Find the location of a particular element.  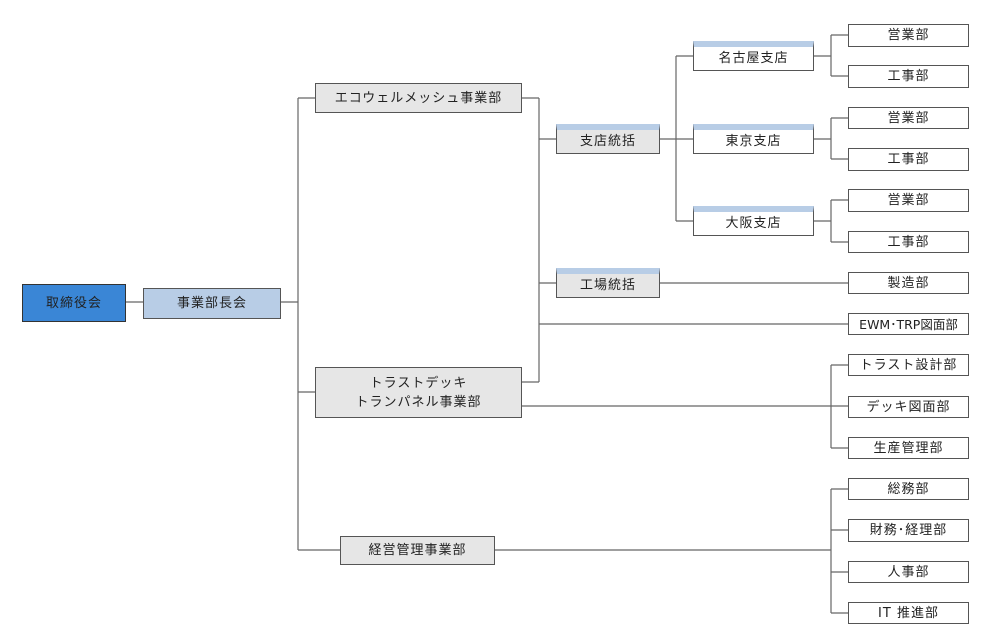

management-division-box: 経営管理事業部 is located at coordinates (417, 550).